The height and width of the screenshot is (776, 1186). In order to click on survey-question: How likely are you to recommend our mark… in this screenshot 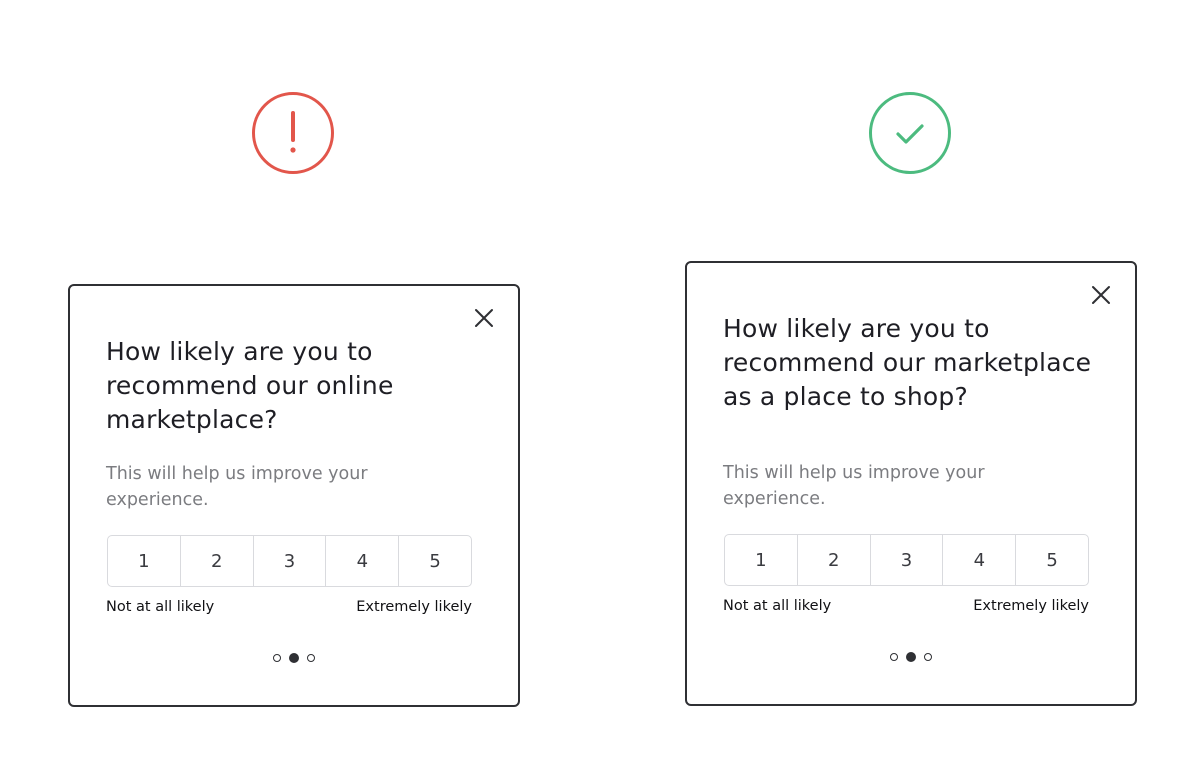, I will do `click(907, 362)`.